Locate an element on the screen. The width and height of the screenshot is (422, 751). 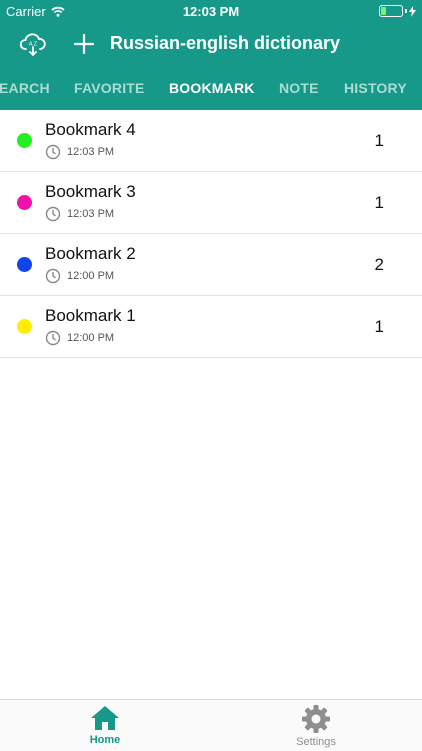
home-icon is located at coordinates (105, 718).